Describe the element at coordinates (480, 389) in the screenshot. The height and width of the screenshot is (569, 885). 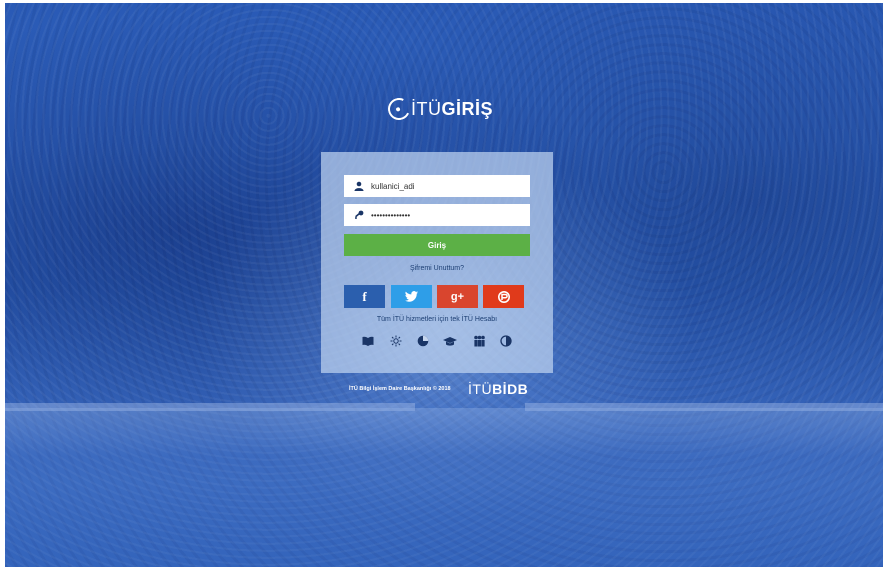
I see `bidb-logo-itu: İTÜ` at that location.